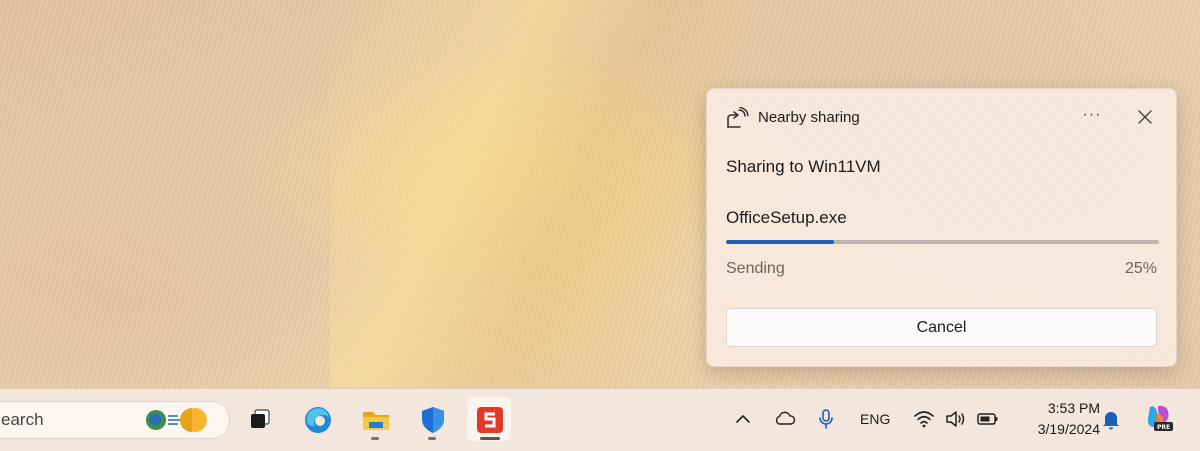 The width and height of the screenshot is (1200, 451). What do you see at coordinates (941, 117) in the screenshot?
I see `notification-header: Nearby sharing ···` at bounding box center [941, 117].